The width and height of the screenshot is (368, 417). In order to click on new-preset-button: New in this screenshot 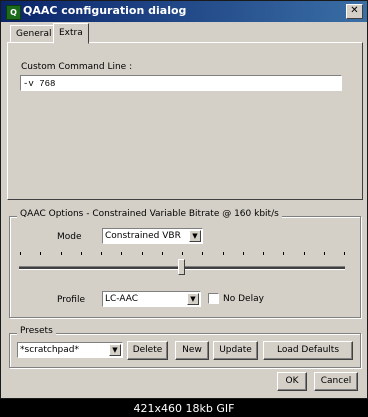, I will do `click(192, 350)`.